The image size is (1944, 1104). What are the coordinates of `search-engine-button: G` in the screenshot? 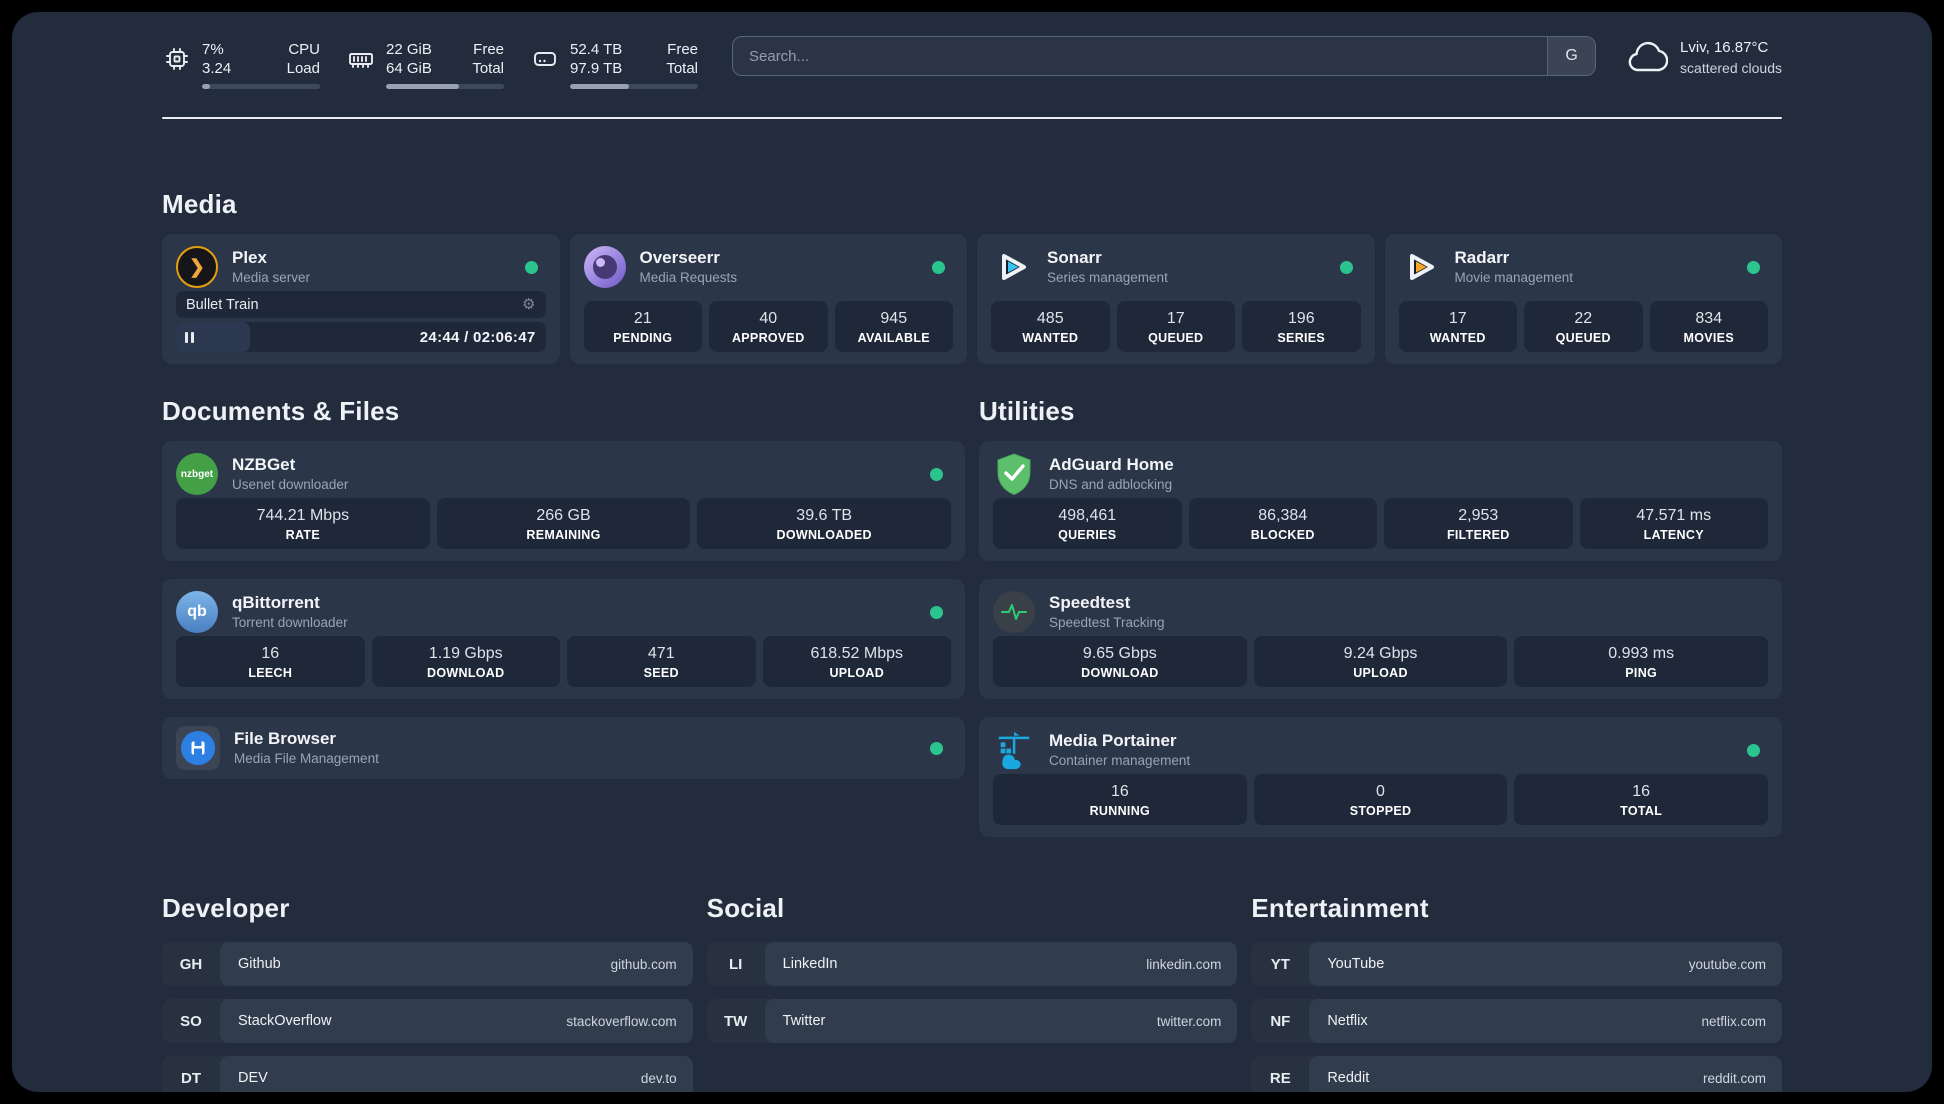 It's located at (1571, 56).